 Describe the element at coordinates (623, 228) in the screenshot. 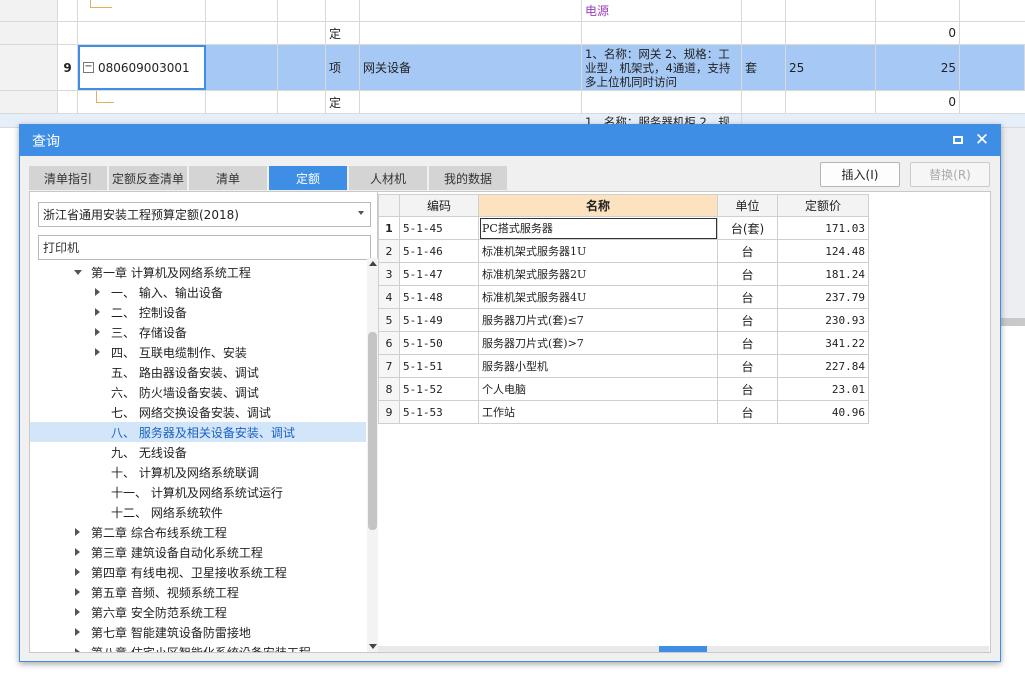

I see `grid-row: 1 5-1-45 PC搭式服务器 台(套) 171.03` at that location.